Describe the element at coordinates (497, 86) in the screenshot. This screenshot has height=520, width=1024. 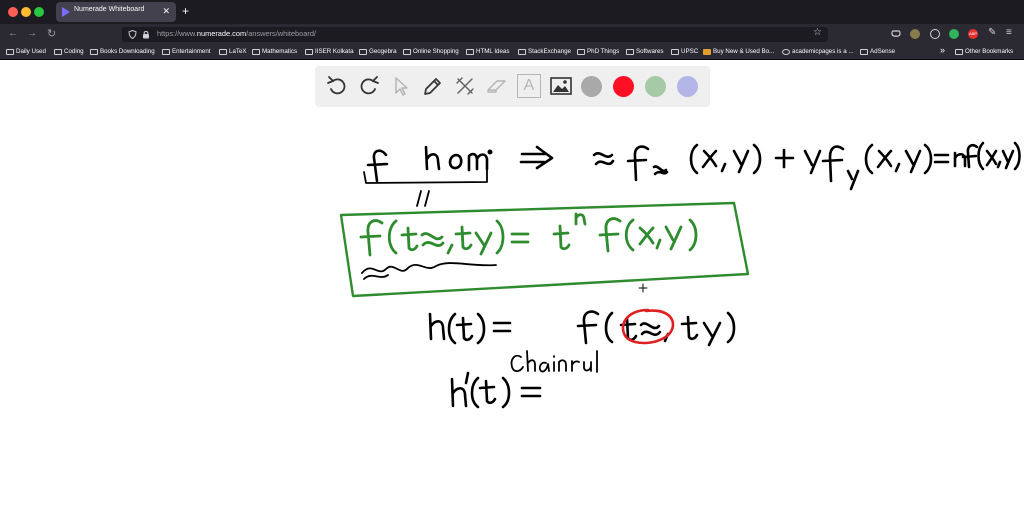
I see `eraser-icon` at that location.